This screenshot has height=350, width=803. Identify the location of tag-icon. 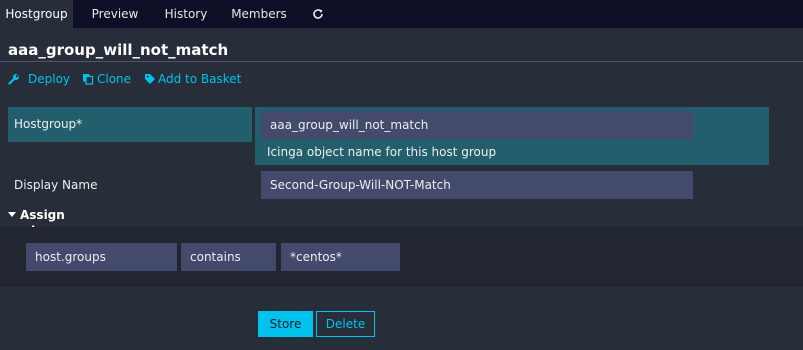
(150, 79).